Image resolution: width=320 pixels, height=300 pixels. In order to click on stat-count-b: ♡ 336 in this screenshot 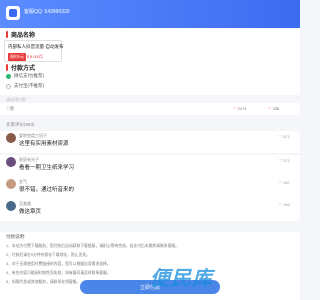, I will do `click(273, 108)`.